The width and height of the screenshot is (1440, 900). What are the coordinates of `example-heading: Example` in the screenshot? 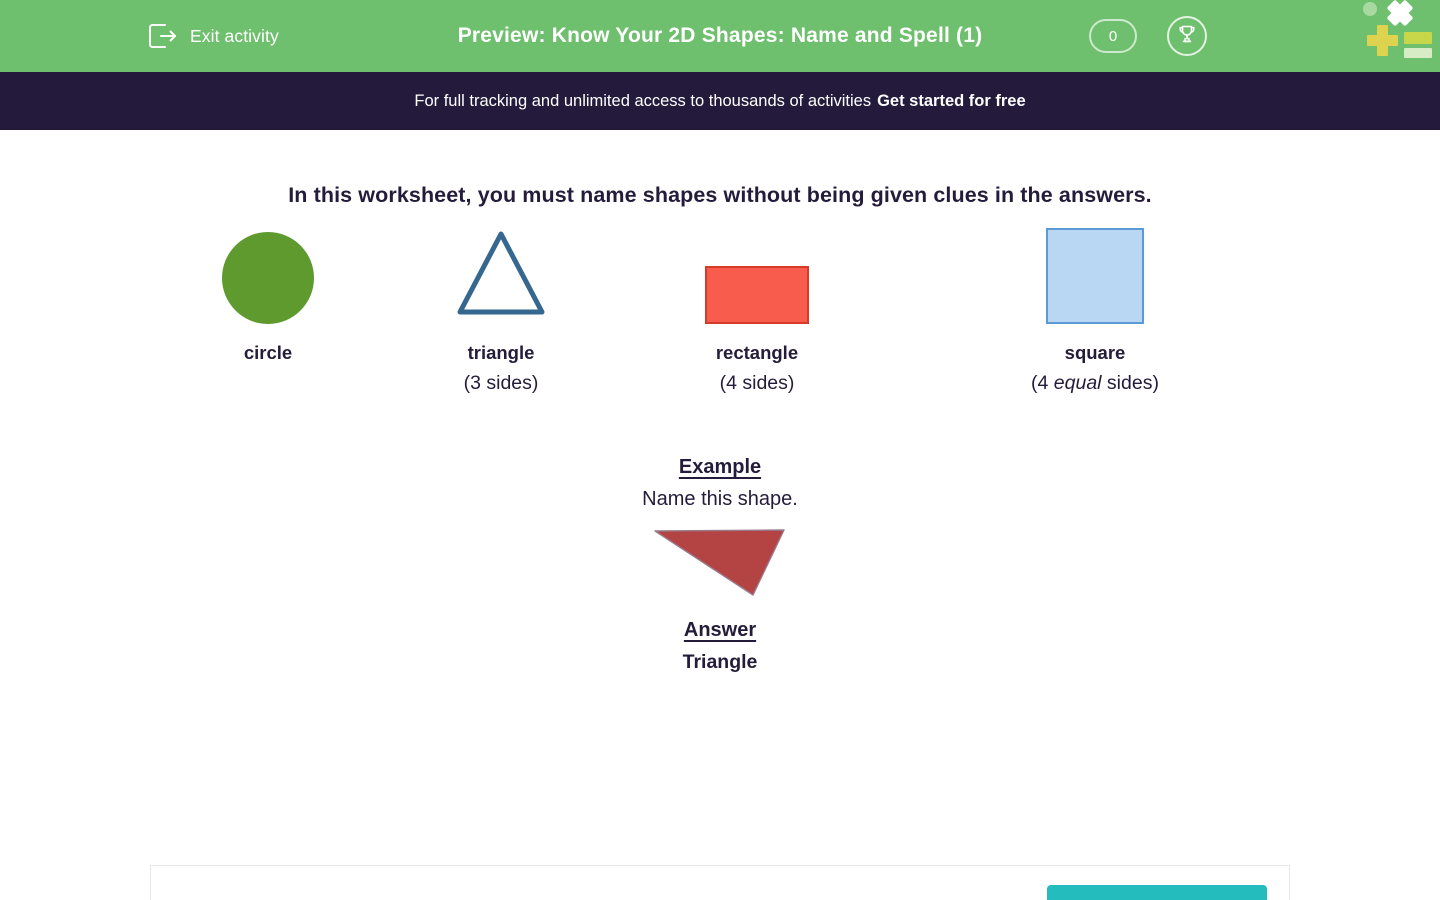 It's located at (720, 467).